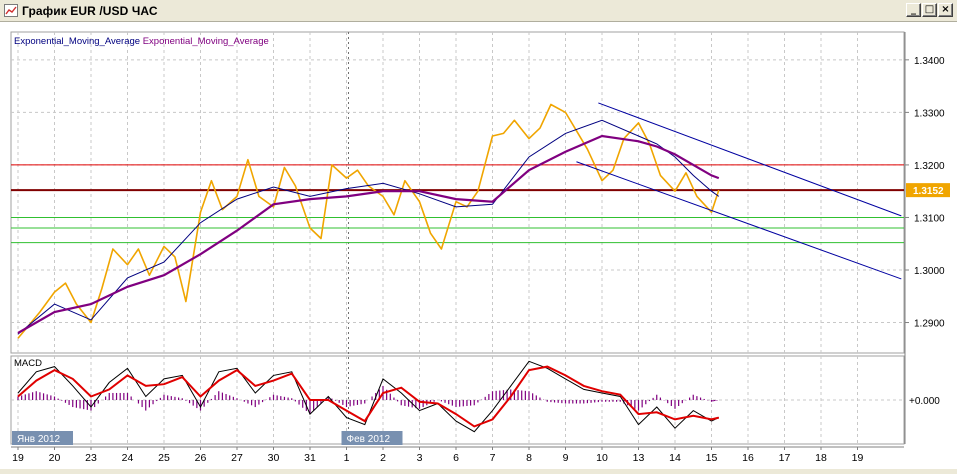 This screenshot has height=474, width=957. I want to click on macd-title: MACD, so click(28, 363).